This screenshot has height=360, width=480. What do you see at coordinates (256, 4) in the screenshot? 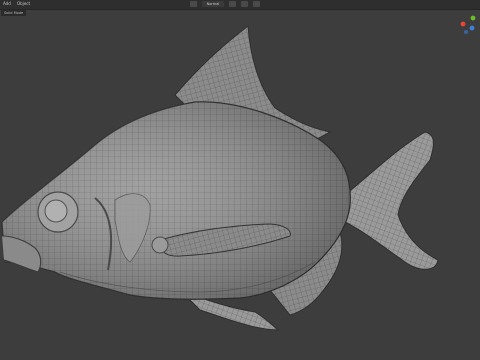
I see `overlay-button` at bounding box center [256, 4].